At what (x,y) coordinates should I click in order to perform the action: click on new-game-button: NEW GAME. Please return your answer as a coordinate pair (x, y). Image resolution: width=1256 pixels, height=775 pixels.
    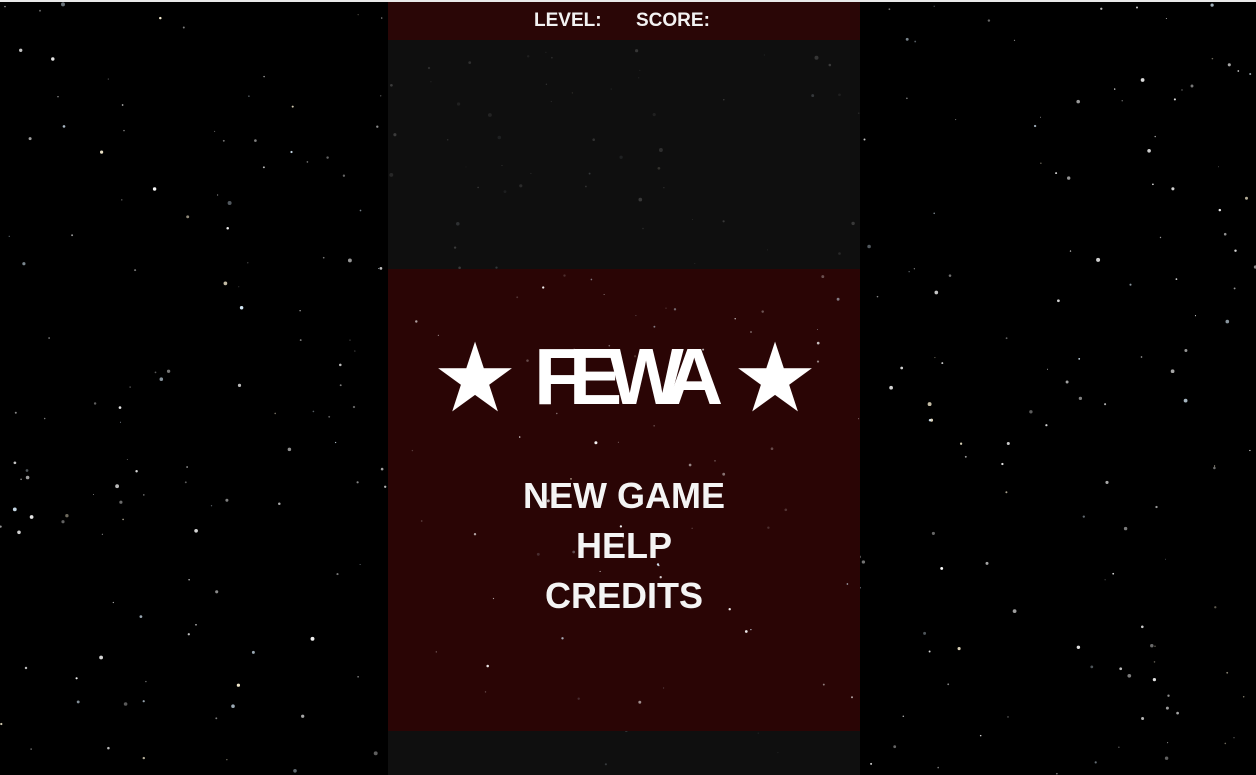
    Looking at the image, I should click on (624, 496).